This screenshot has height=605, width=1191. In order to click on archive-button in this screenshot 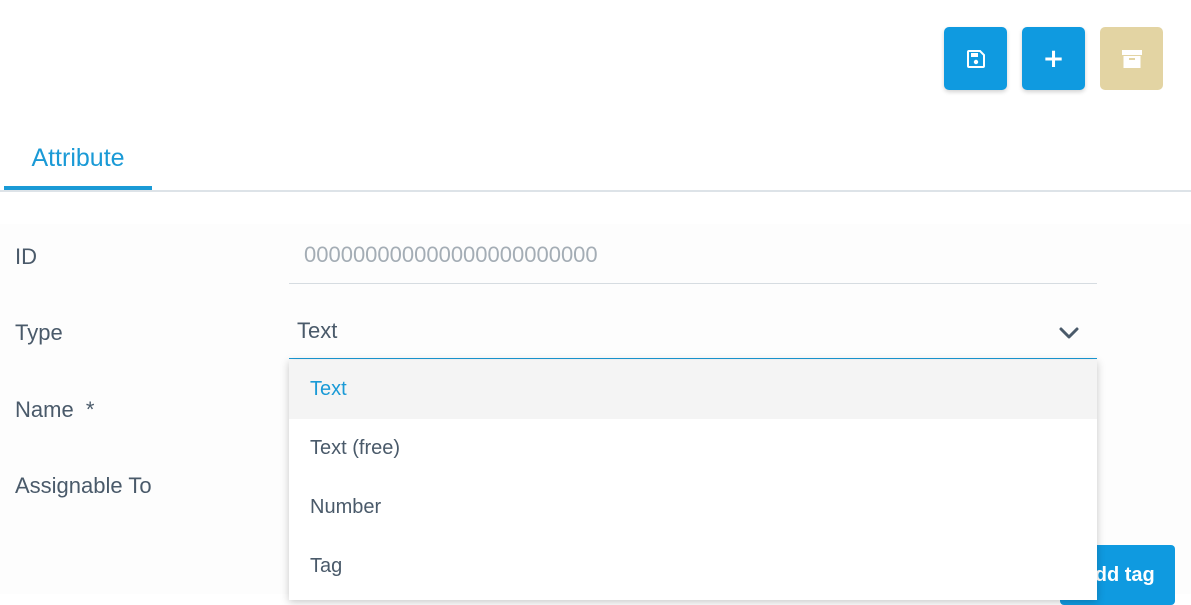, I will do `click(1131, 58)`.